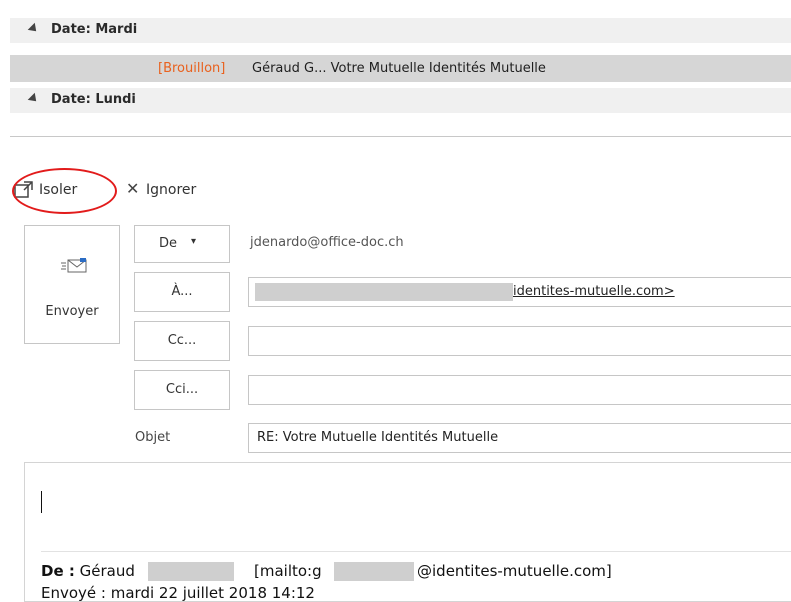 The image size is (791, 602). Describe the element at coordinates (133, 188) in the screenshot. I see `close-icon: ✕` at that location.